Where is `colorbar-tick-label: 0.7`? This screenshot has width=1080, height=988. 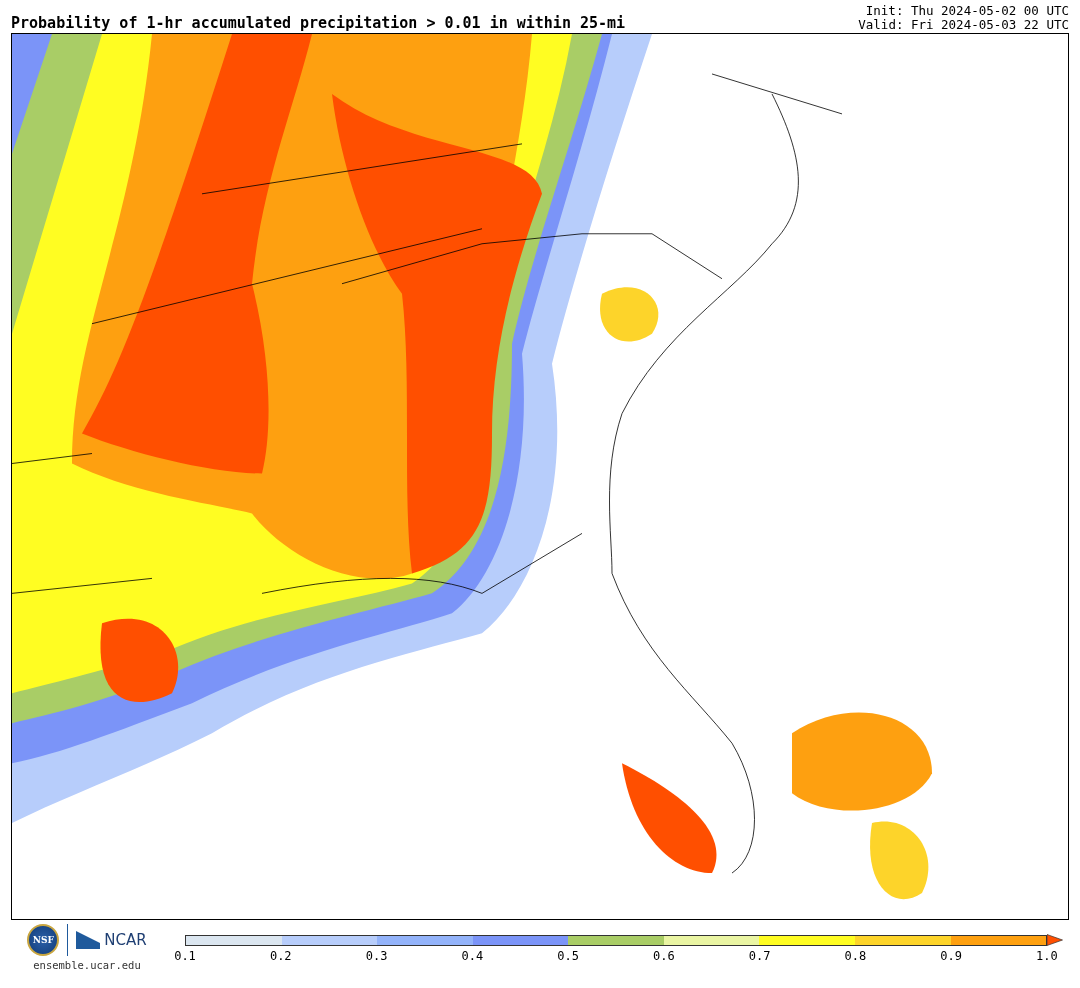
colorbar-tick-label: 0.7 is located at coordinates (759, 956).